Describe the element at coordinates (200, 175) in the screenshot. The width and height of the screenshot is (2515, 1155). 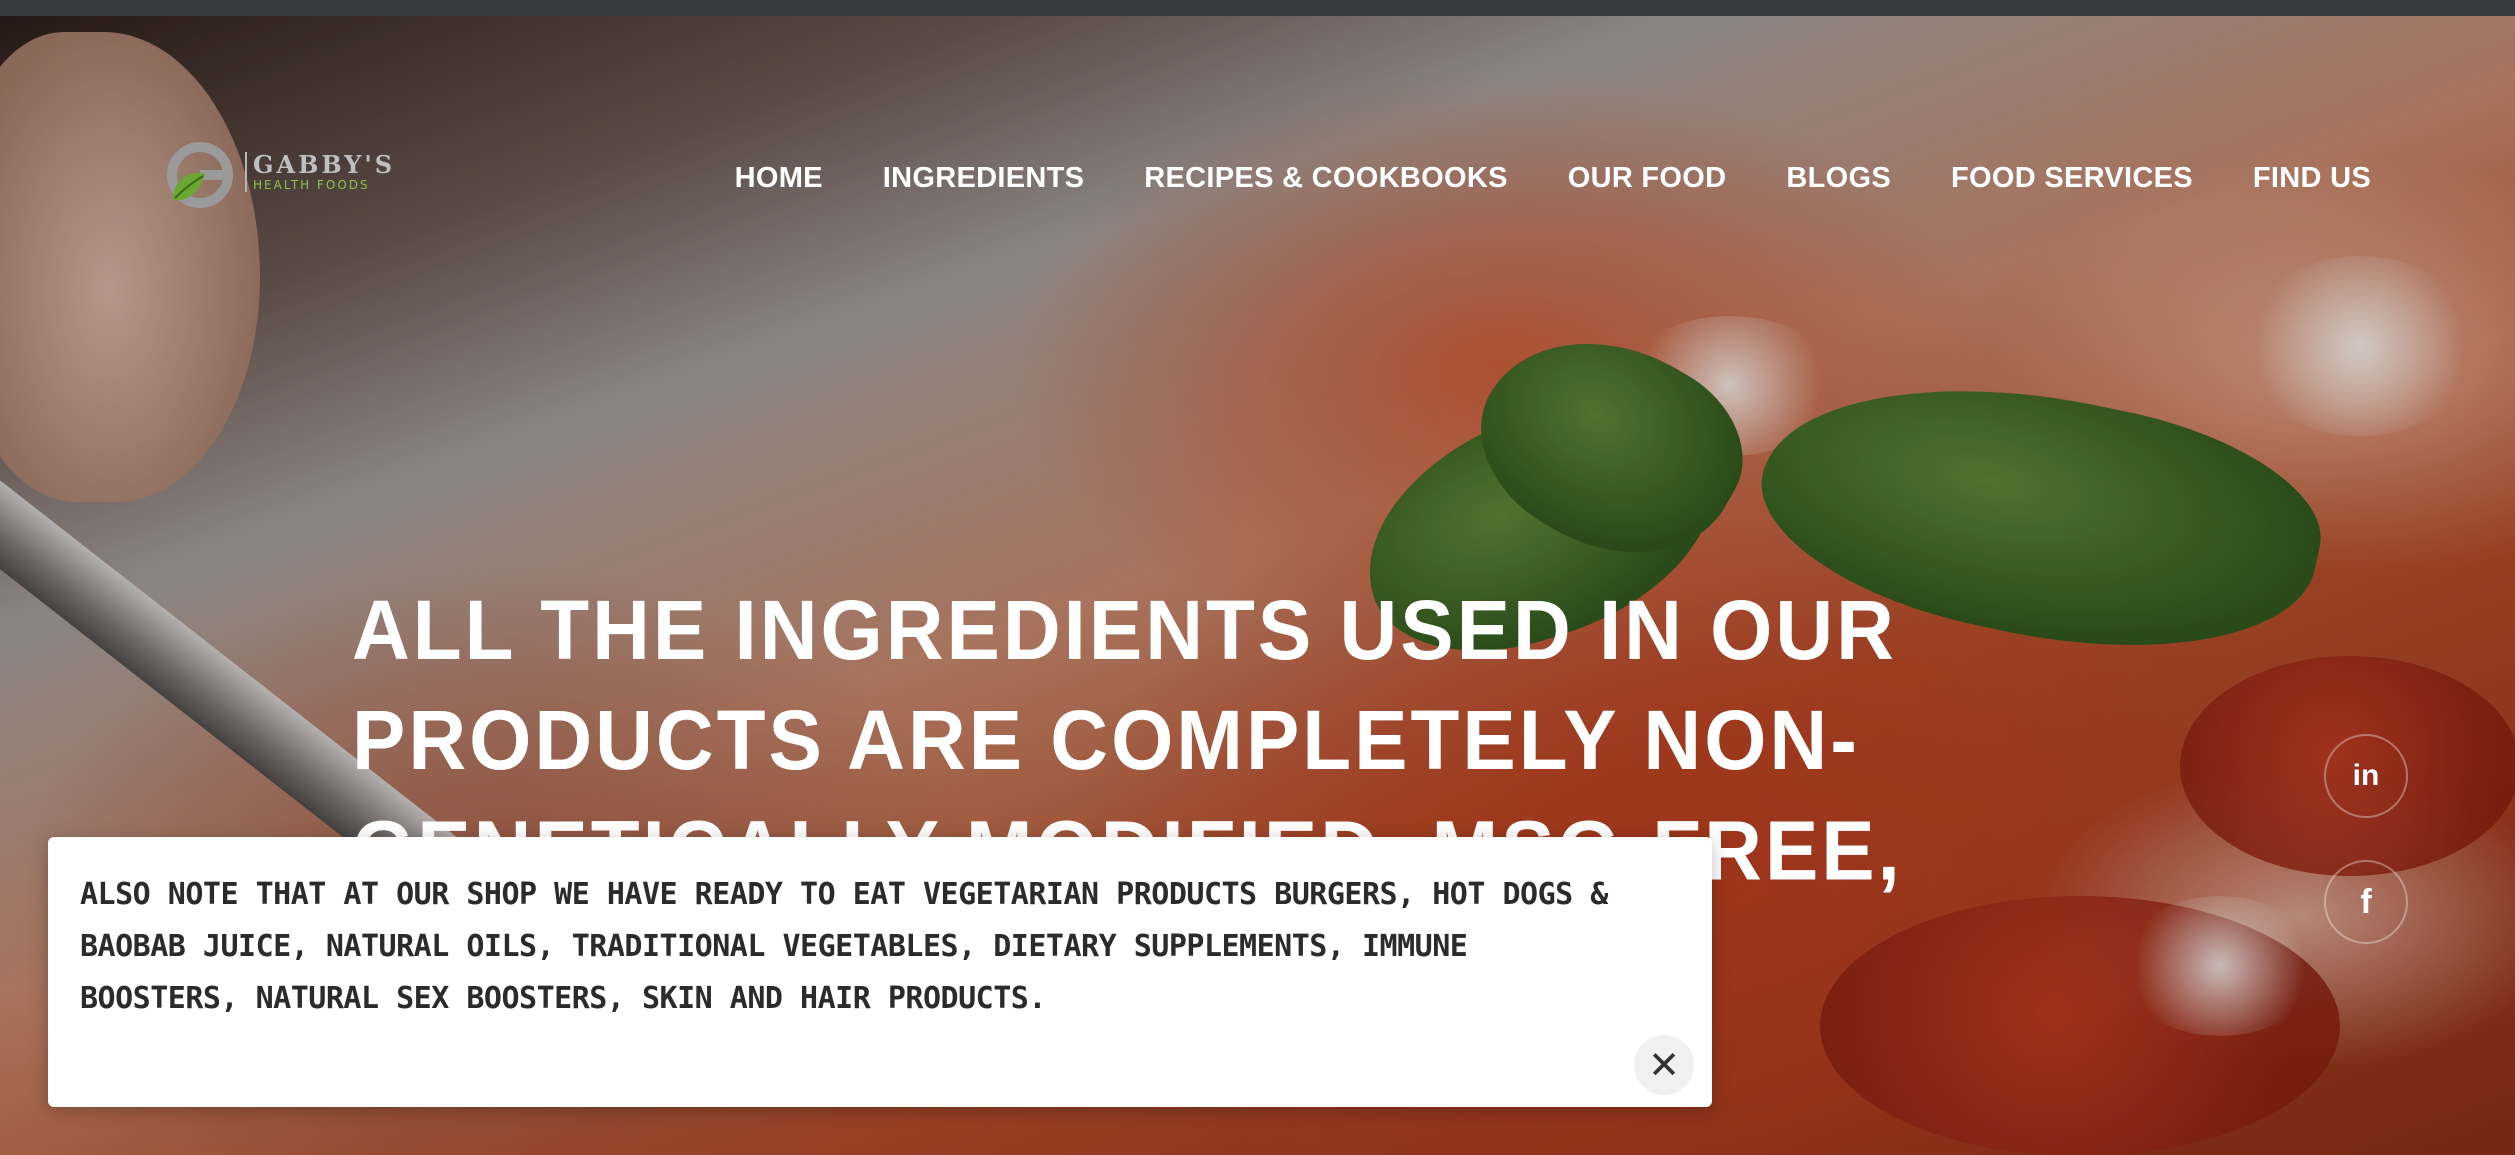
I see `logo-leaf-icon` at that location.